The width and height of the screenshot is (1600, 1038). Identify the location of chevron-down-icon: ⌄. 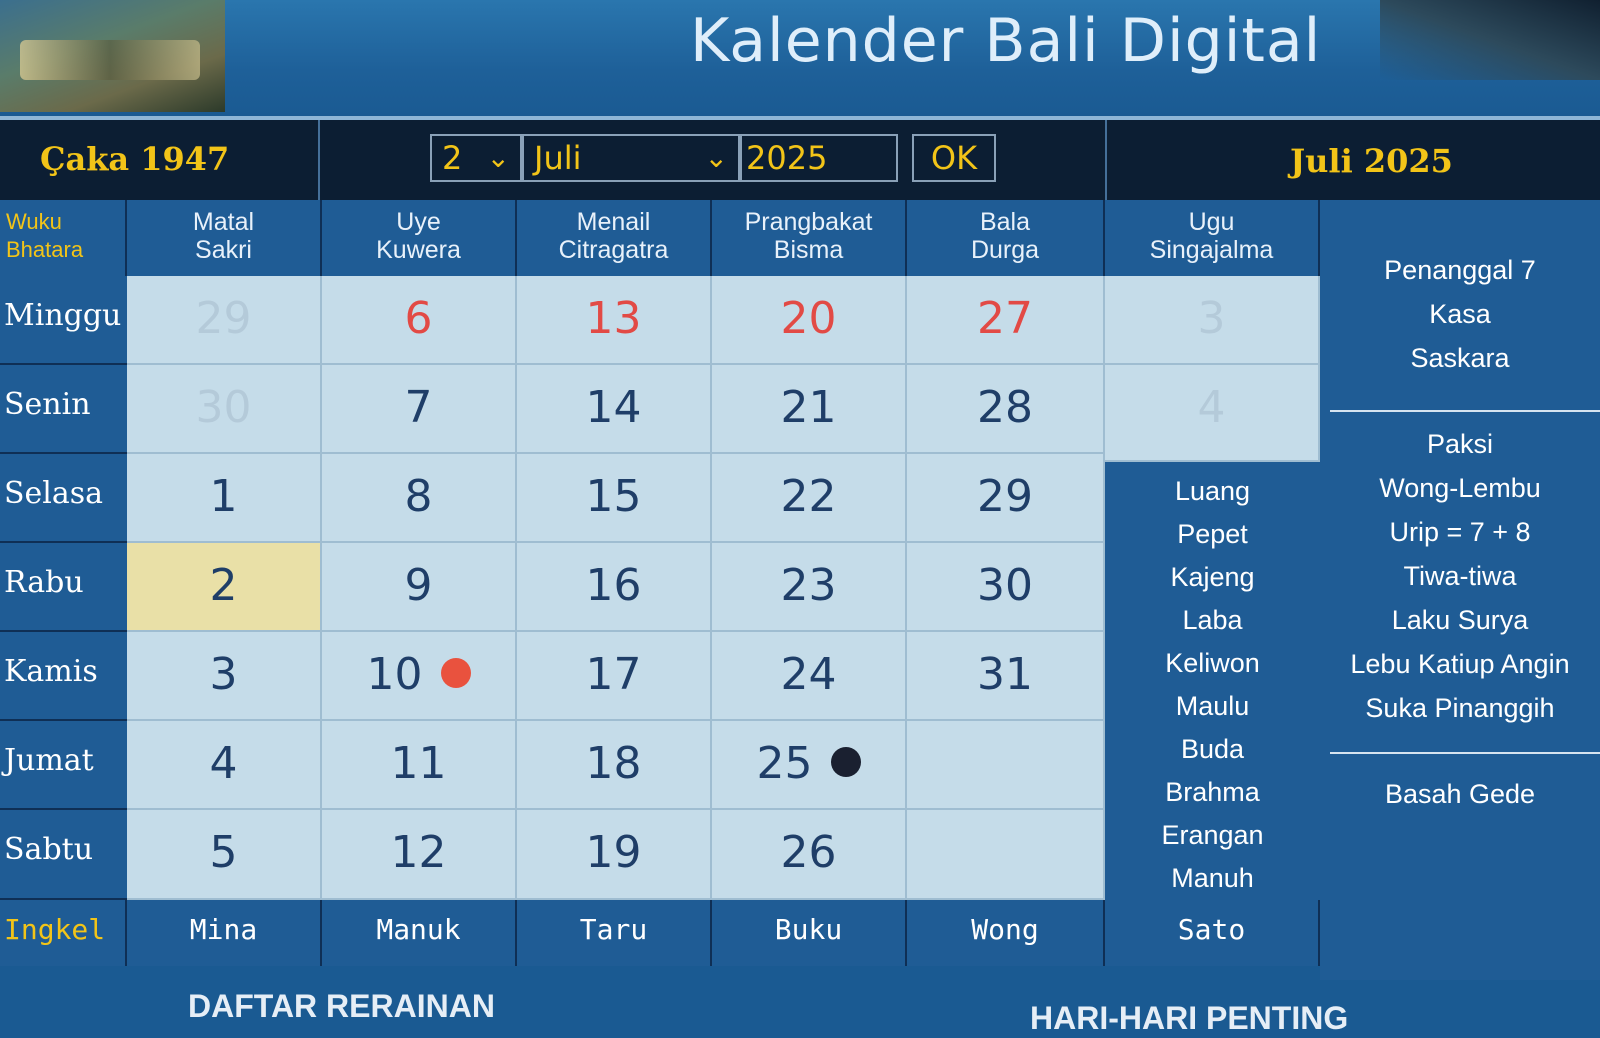
(716, 157).